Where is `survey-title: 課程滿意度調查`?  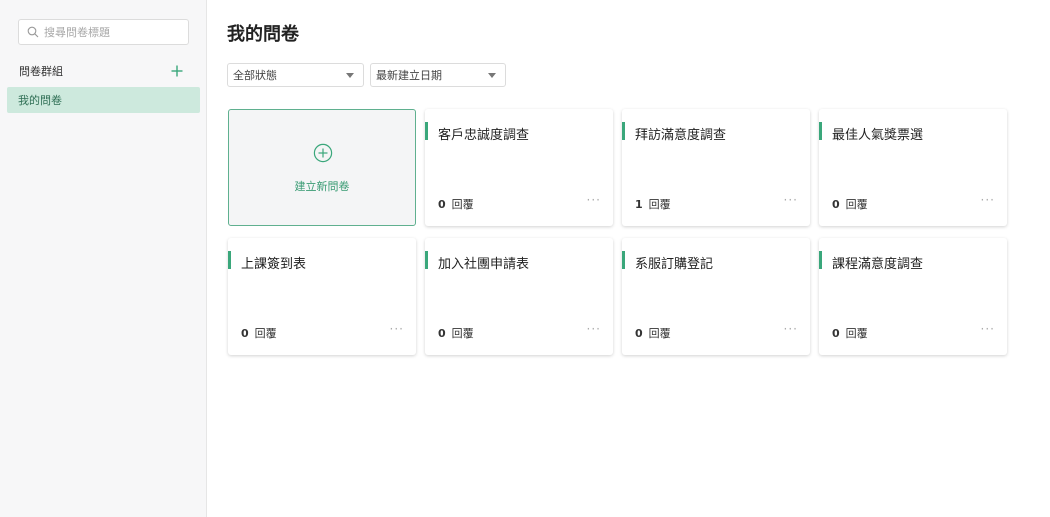
survey-title: 課程滿意度調查 is located at coordinates (878, 264).